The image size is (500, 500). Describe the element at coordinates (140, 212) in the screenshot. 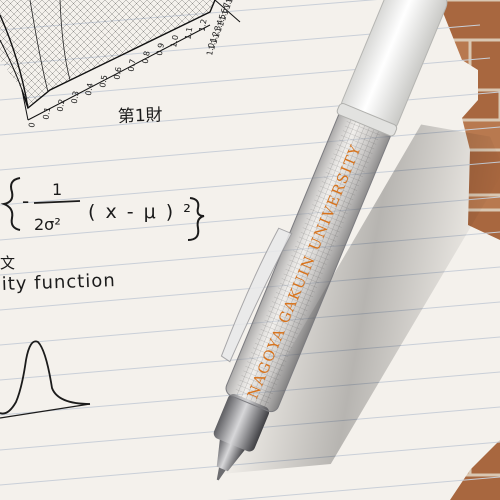

I see `formula-body: ( x - μ ) ²` at that location.